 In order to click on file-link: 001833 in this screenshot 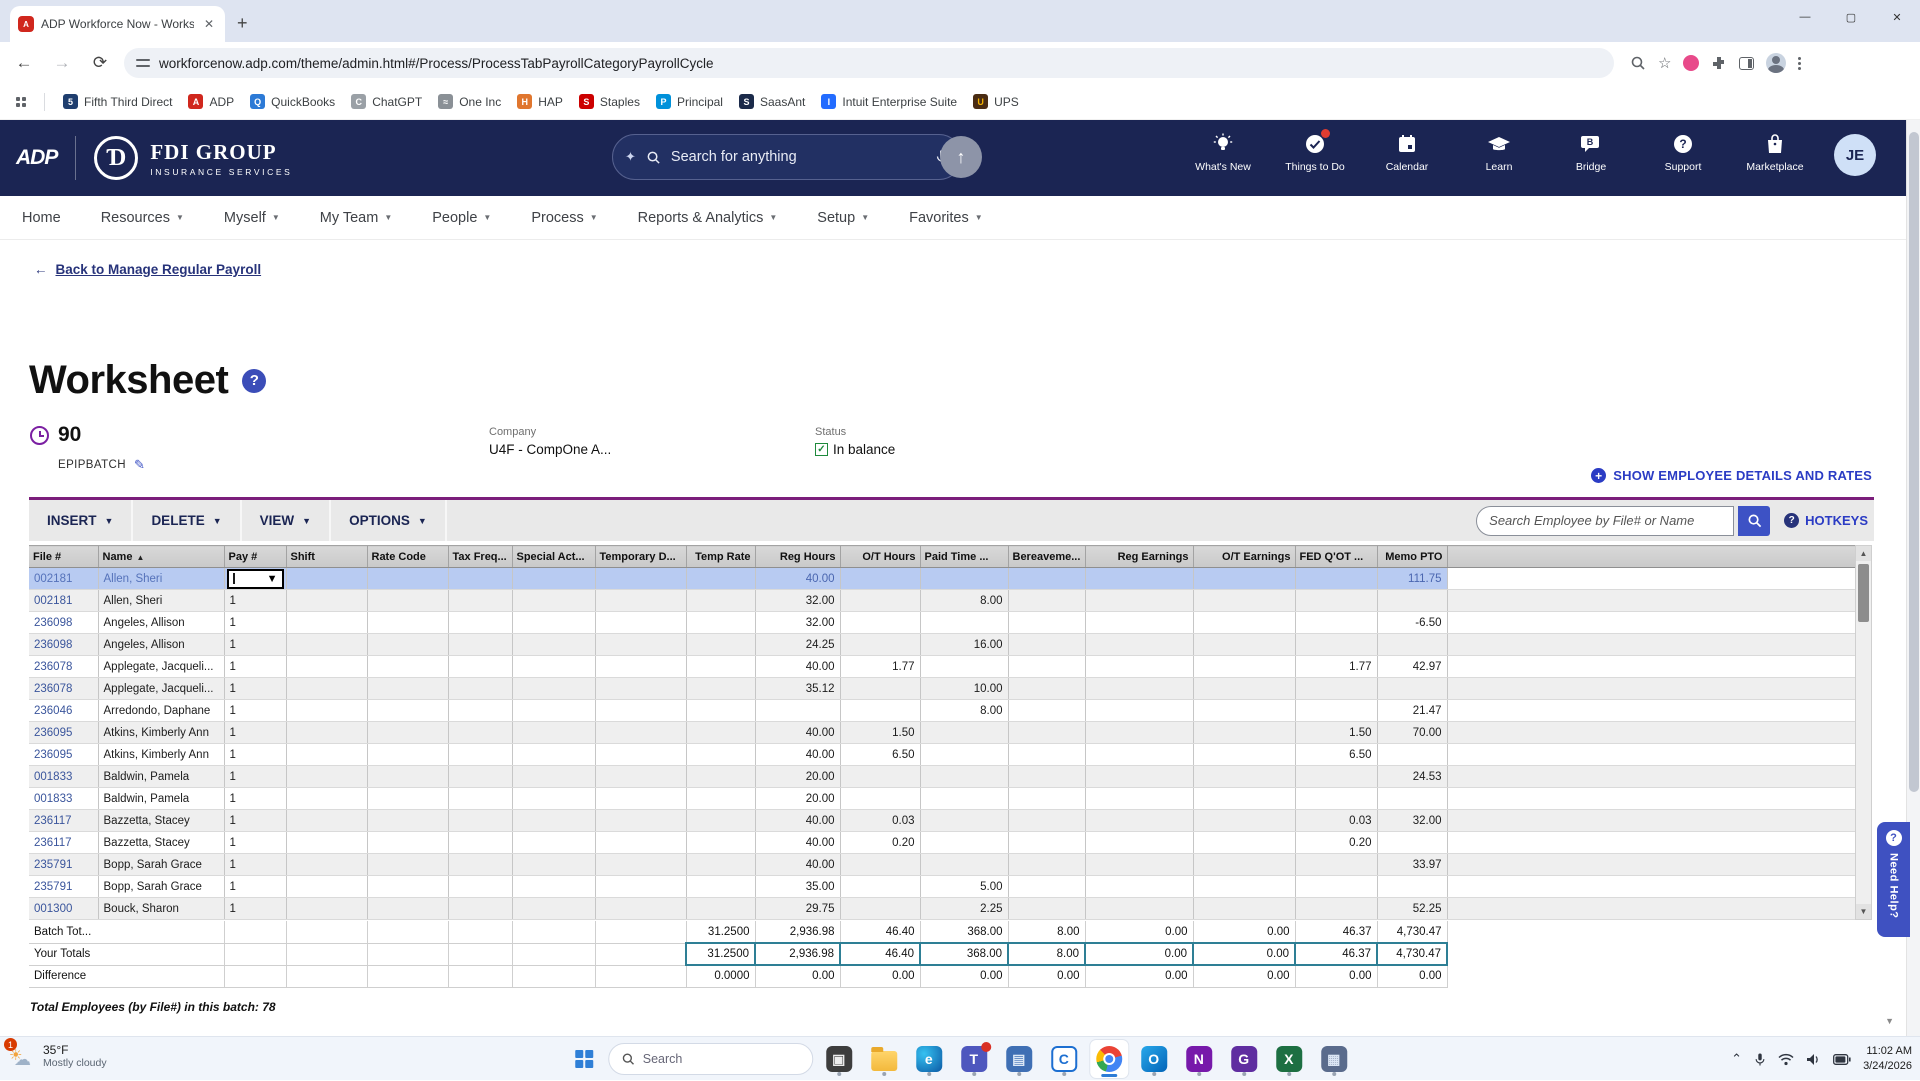, I will do `click(64, 776)`.